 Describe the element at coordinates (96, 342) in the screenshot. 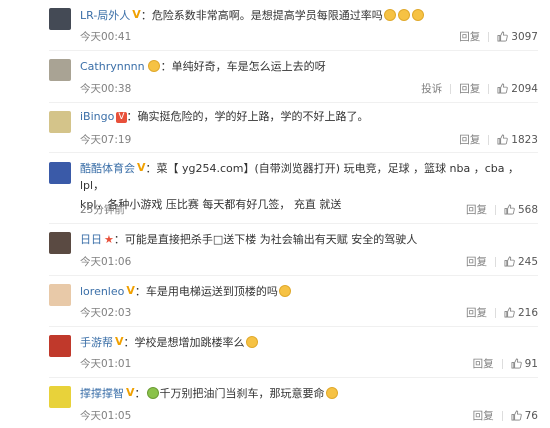

I see `username: 手游帮` at that location.